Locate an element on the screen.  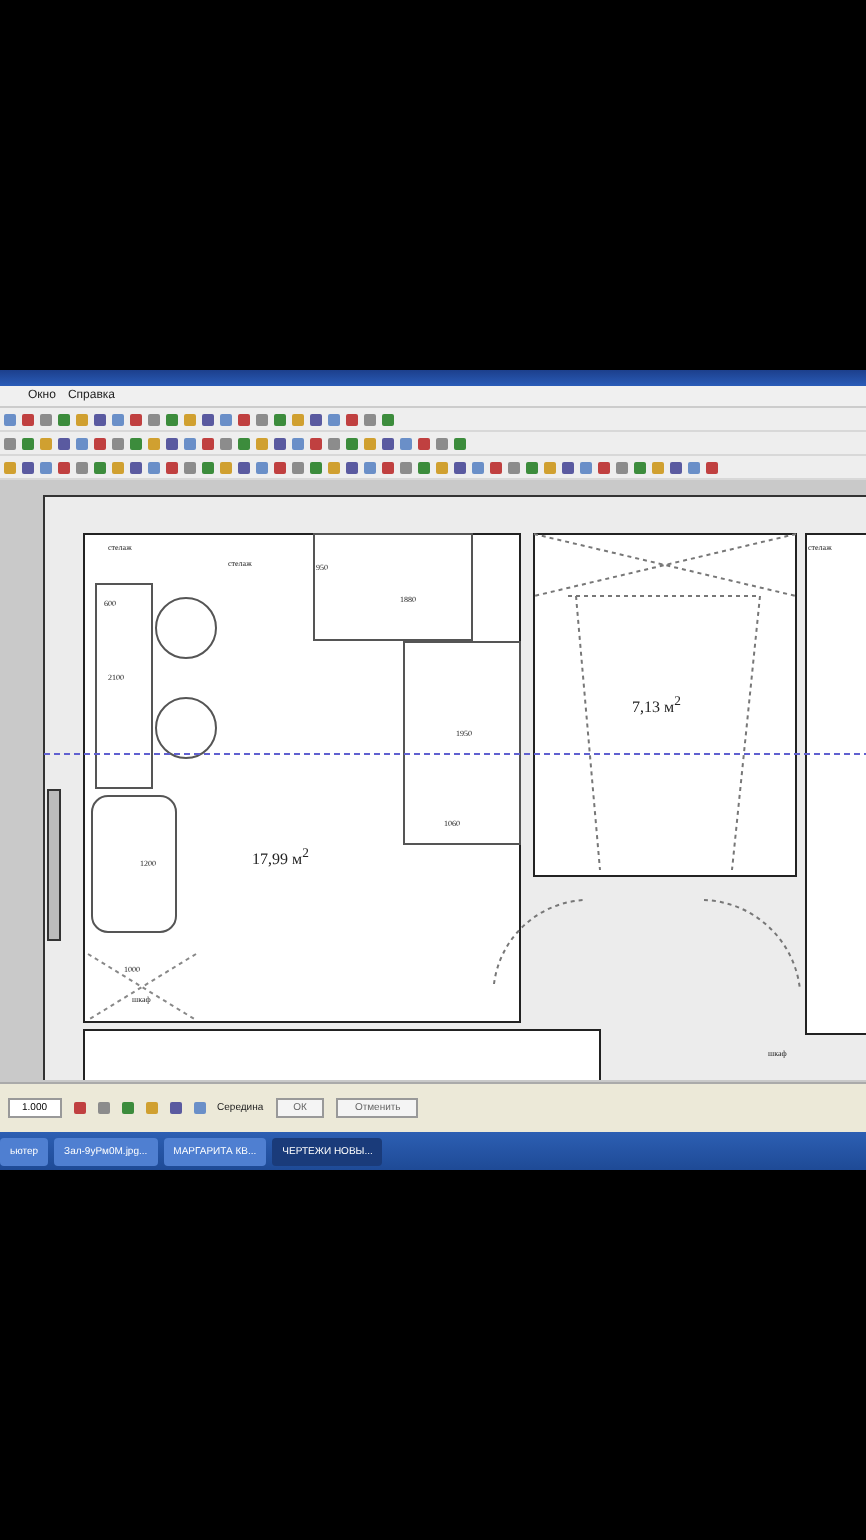
room-area: 17,99 м$^{2}$ is located at coordinates (280, 858).